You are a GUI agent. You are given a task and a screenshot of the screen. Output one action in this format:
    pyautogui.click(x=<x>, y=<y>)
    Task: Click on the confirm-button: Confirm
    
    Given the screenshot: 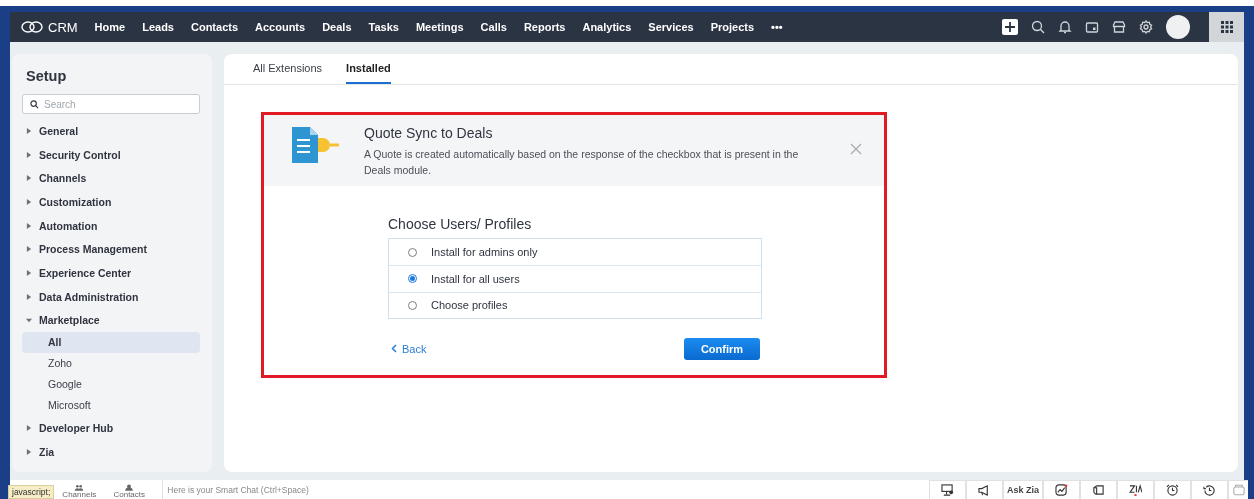 What is the action you would take?
    pyautogui.click(x=722, y=348)
    